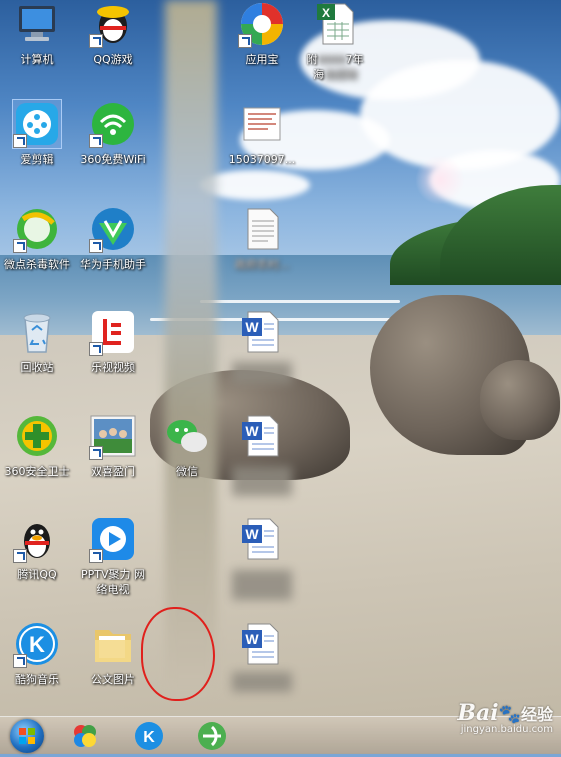 This screenshot has width=561, height=757. I want to click on icon-label: 360免费WiFi, so click(113, 159).